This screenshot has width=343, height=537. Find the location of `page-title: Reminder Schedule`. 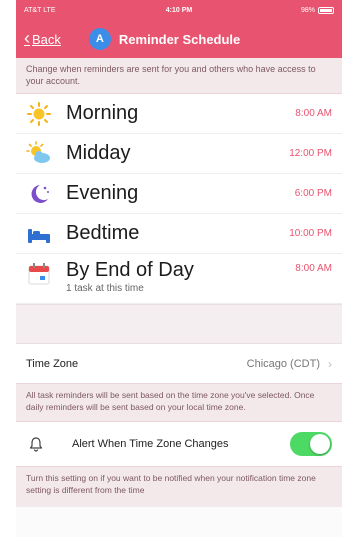

page-title: Reminder Schedule is located at coordinates (179, 39).